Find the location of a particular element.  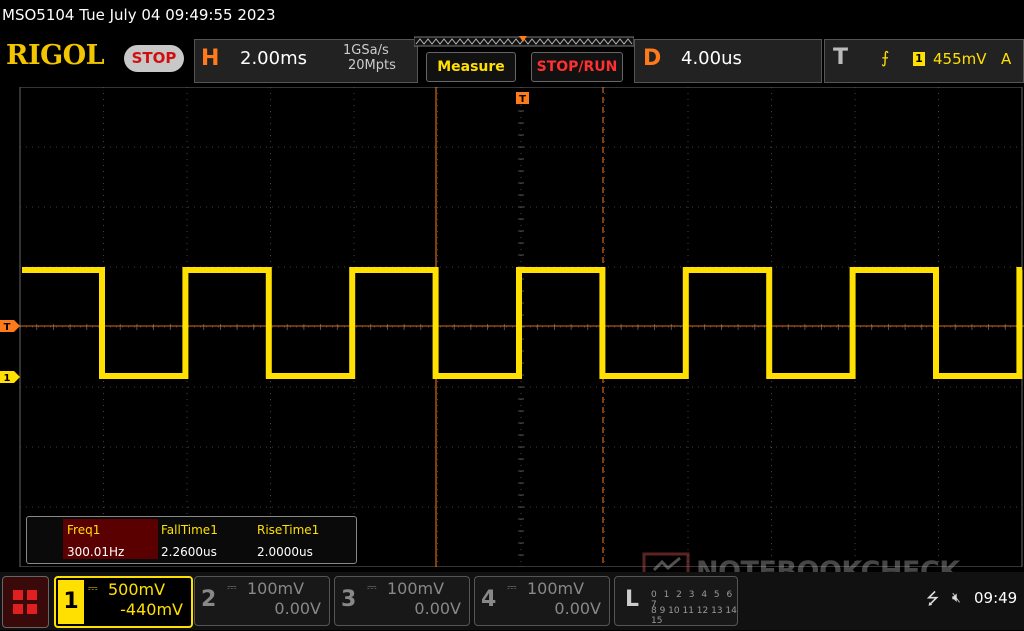

channel-number: 3 is located at coordinates (349, 599).